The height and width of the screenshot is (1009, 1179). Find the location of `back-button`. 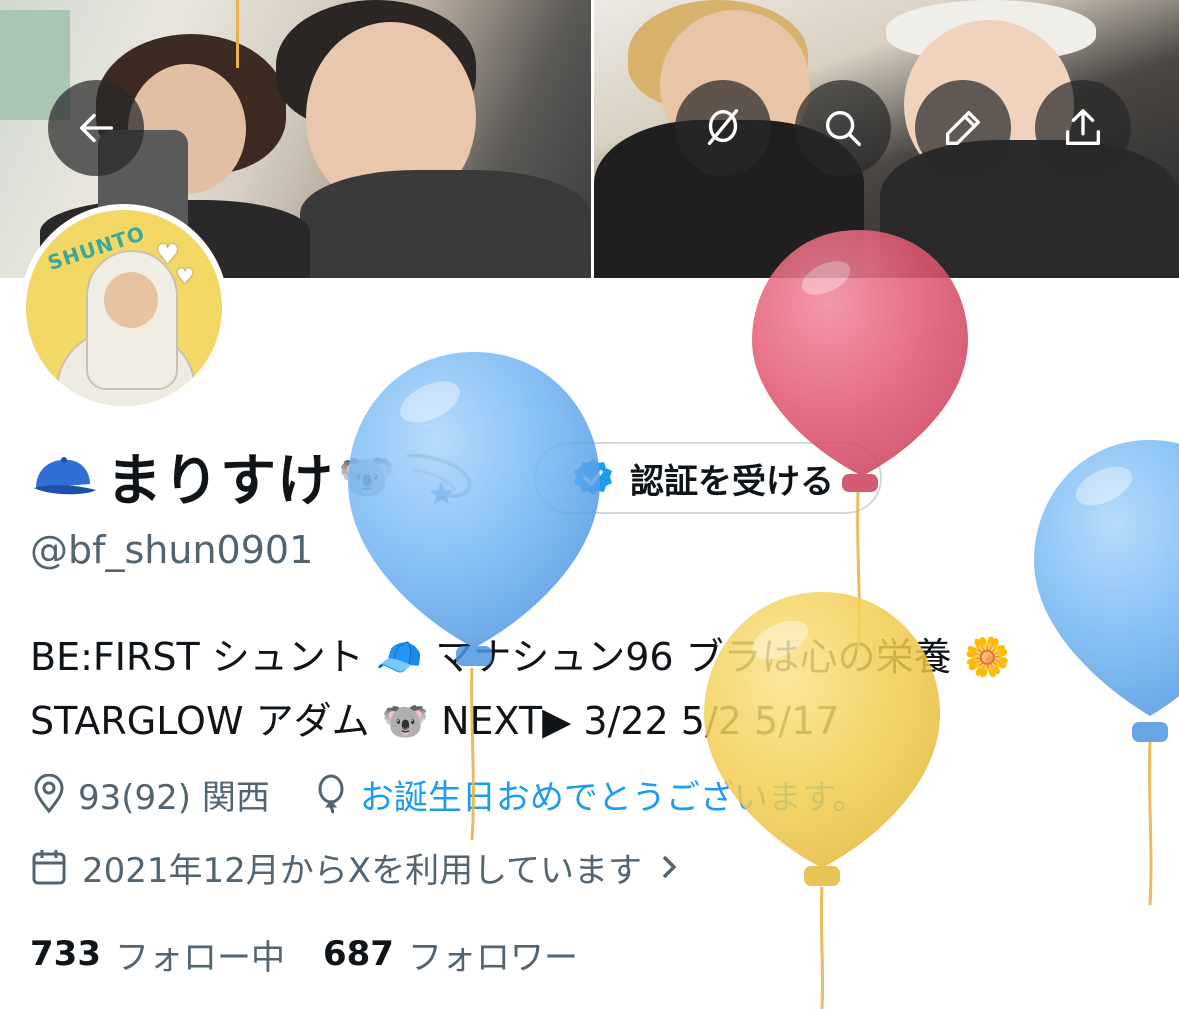

back-button is located at coordinates (96, 128).